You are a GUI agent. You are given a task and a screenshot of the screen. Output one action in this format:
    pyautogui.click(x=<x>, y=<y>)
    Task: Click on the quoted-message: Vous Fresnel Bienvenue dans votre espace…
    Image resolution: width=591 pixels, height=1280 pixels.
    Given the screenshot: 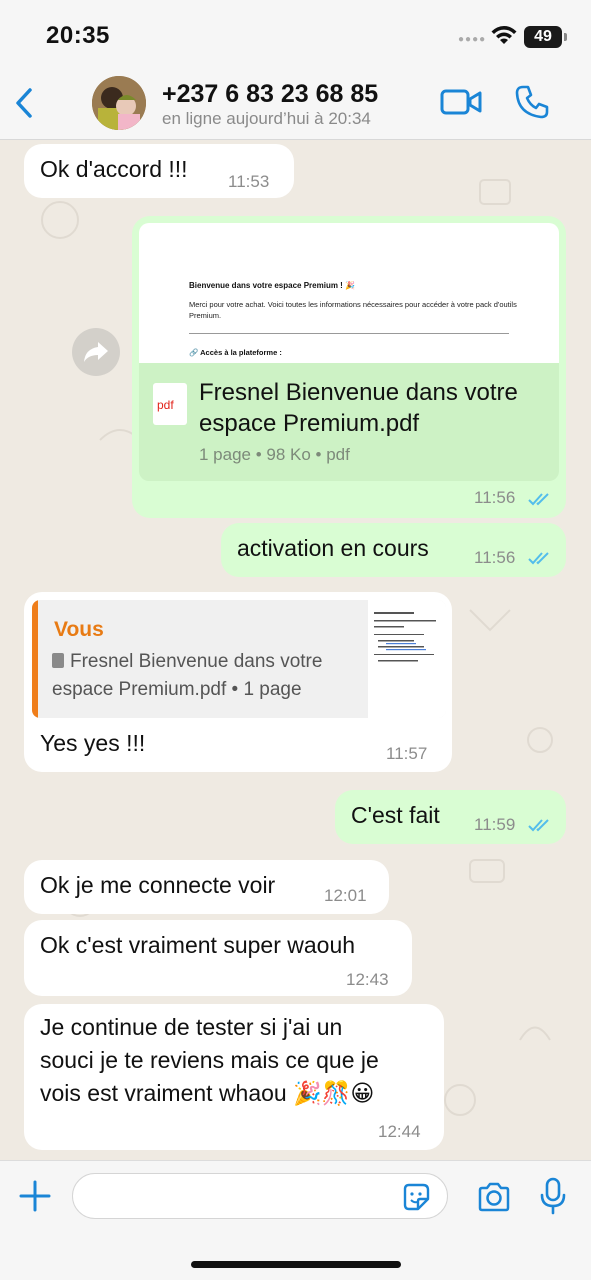 What is the action you would take?
    pyautogui.click(x=239, y=659)
    